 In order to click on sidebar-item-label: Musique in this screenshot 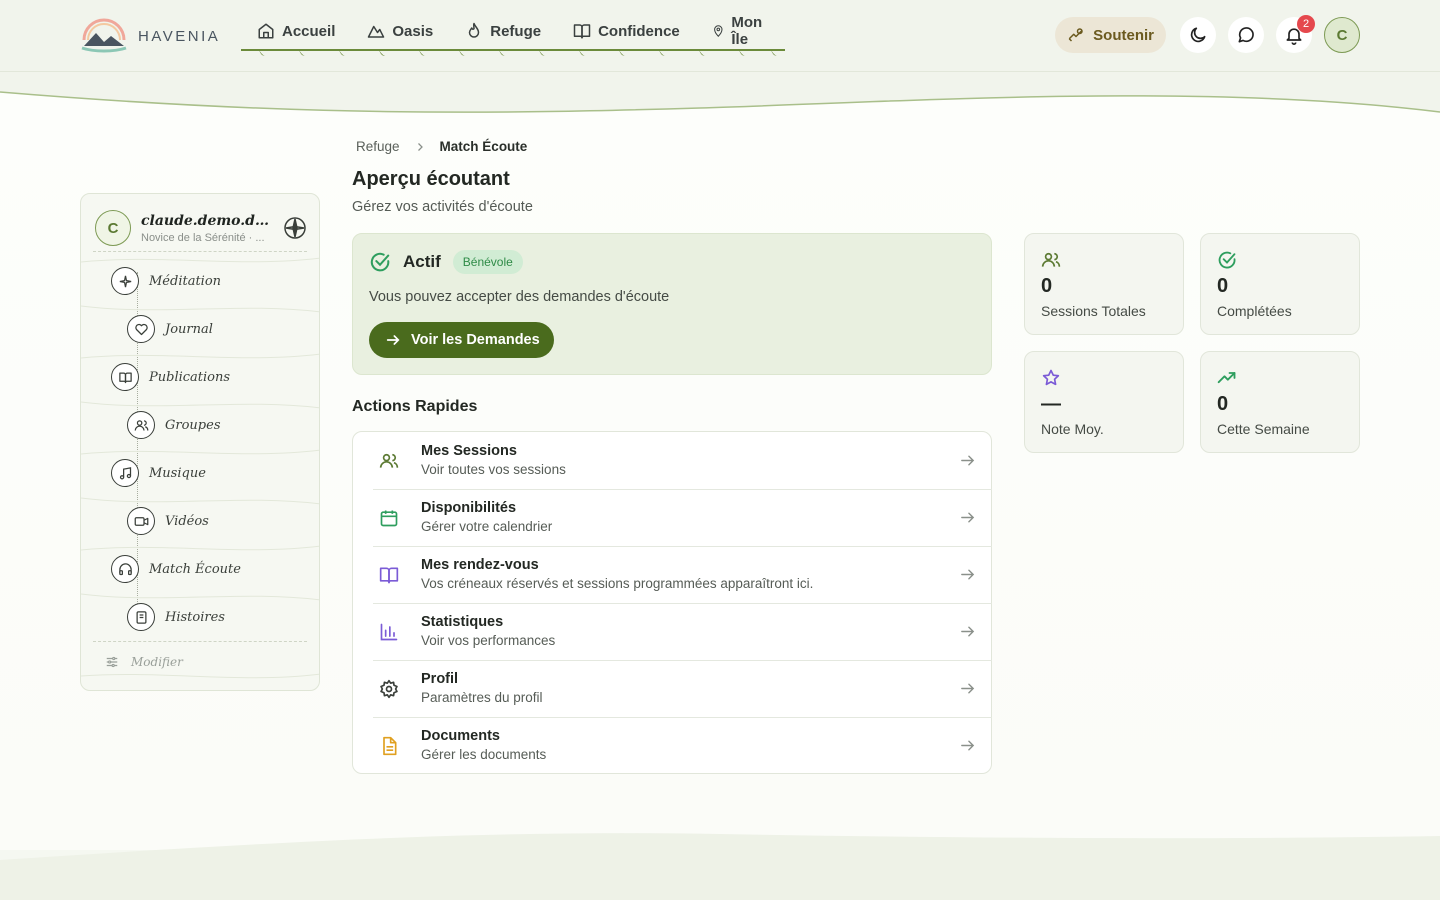, I will do `click(177, 473)`.